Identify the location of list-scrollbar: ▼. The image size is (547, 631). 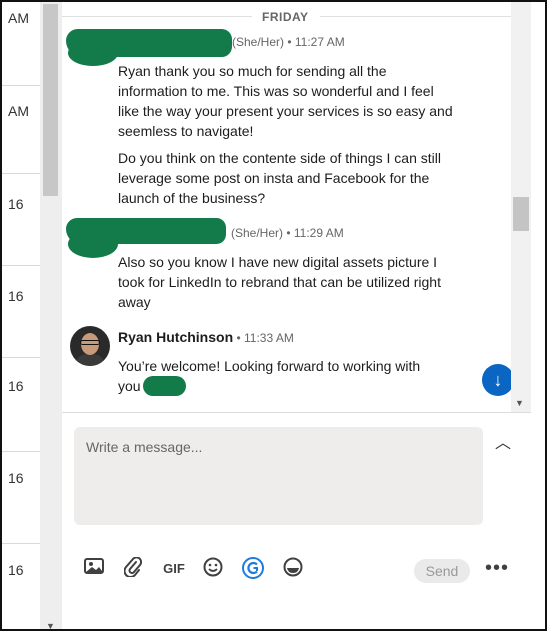
(51, 315).